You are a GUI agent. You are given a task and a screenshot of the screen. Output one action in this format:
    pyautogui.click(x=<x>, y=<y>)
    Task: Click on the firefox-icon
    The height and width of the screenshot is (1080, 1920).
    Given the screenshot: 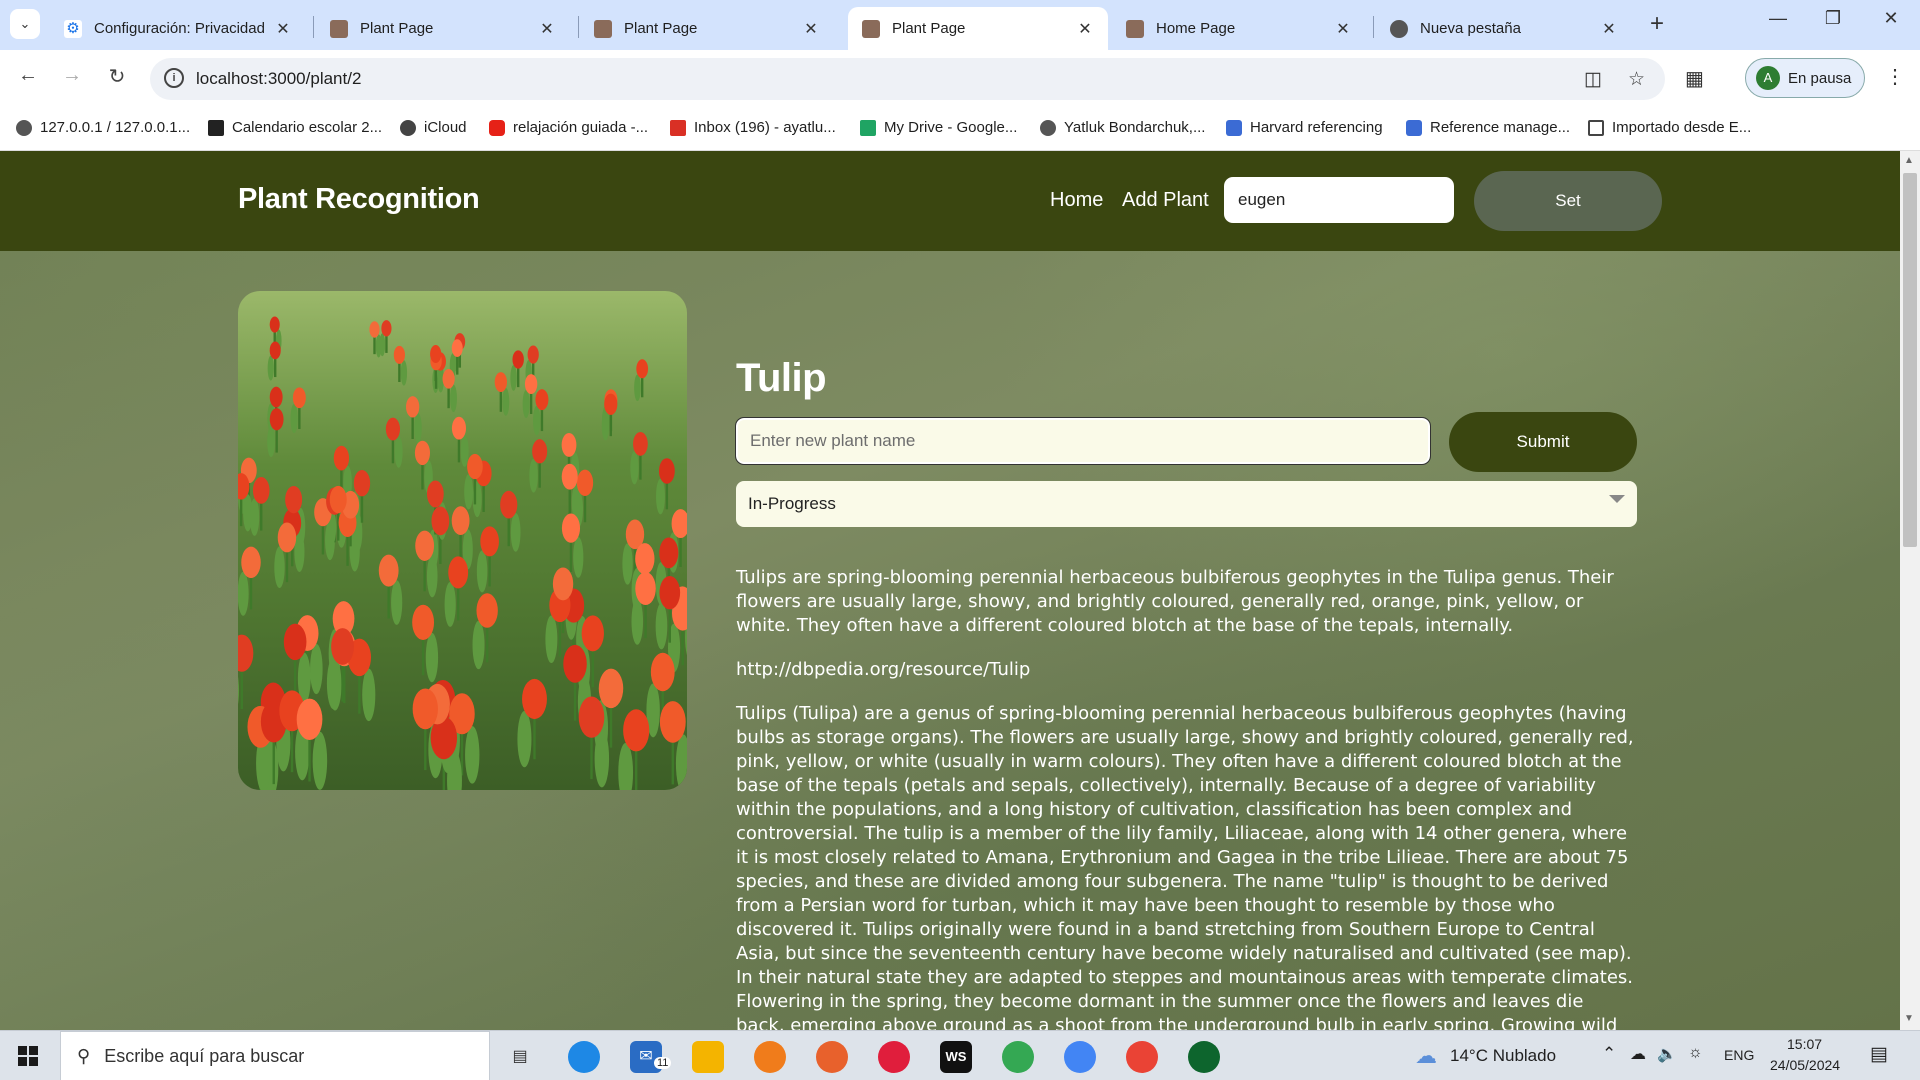 What is the action you would take?
    pyautogui.click(x=832, y=1057)
    